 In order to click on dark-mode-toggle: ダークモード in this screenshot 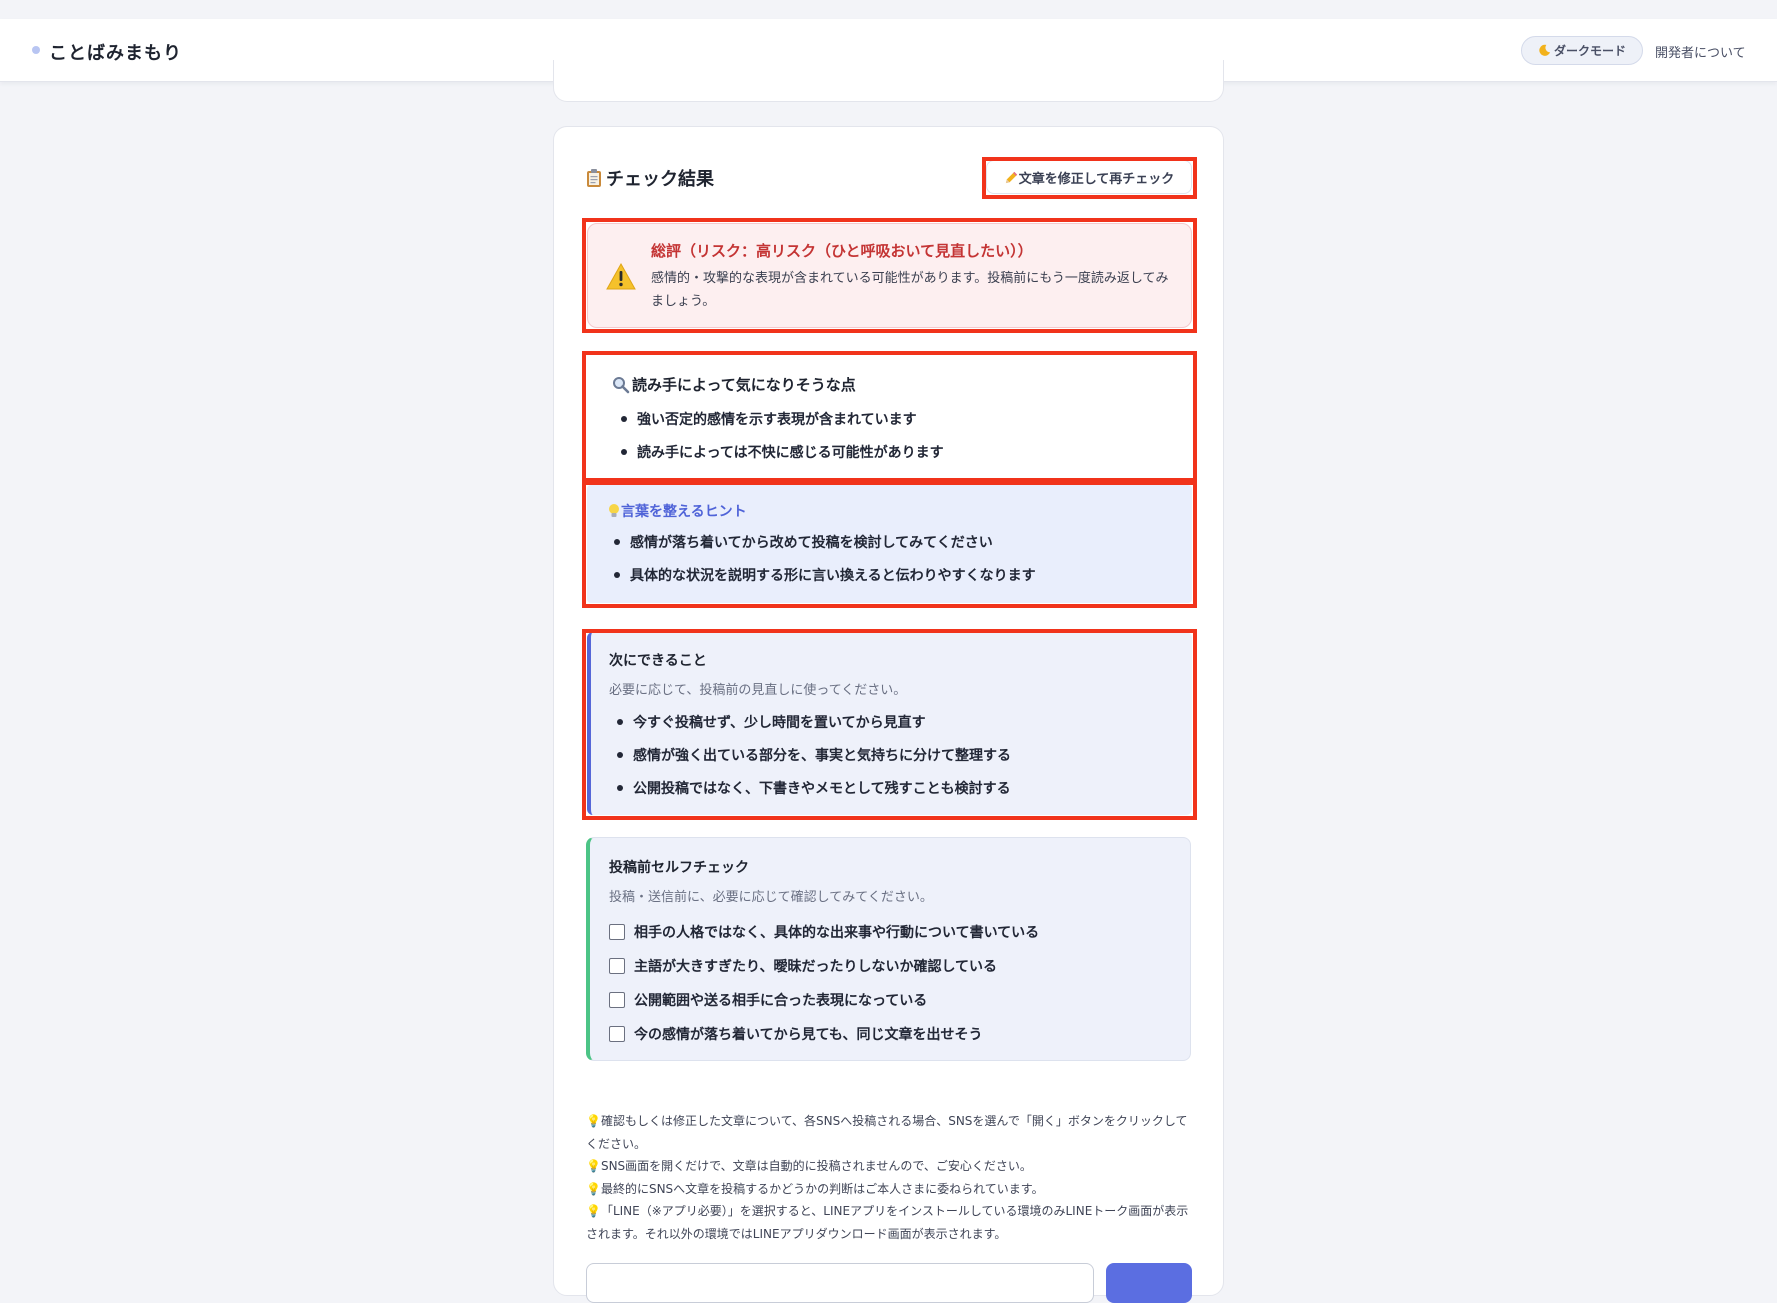, I will do `click(1582, 50)`.